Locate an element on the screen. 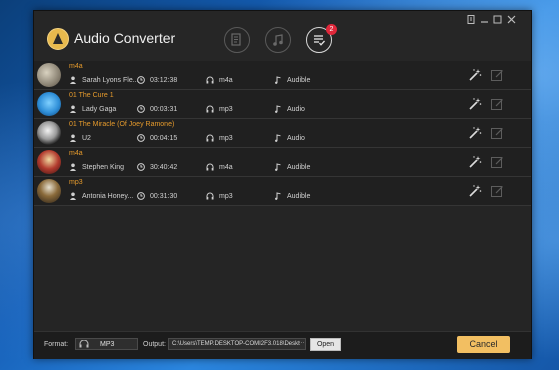 Image resolution: width=559 pixels, height=370 pixels. cancel-button: Cancel is located at coordinates (483, 344).